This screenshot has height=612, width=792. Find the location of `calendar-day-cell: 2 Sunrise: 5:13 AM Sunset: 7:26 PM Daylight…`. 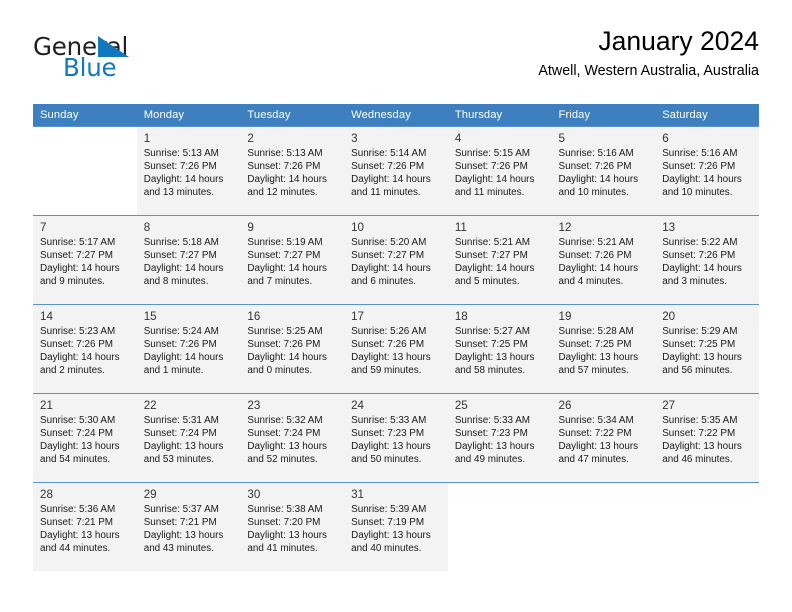

calendar-day-cell: 2 Sunrise: 5:13 AM Sunset: 7:26 PM Daylight… is located at coordinates (292, 171).